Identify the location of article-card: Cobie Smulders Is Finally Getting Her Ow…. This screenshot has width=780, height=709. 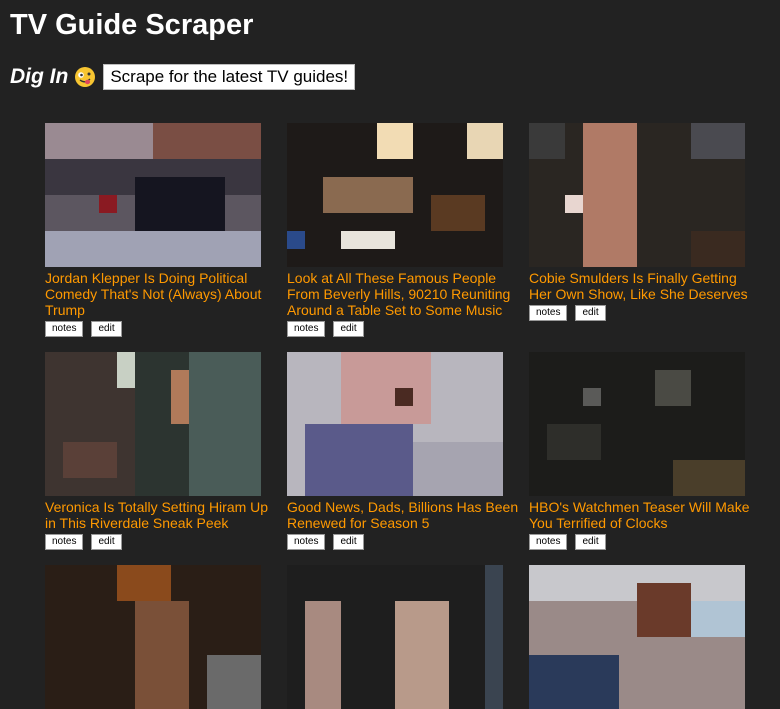
(646, 222).